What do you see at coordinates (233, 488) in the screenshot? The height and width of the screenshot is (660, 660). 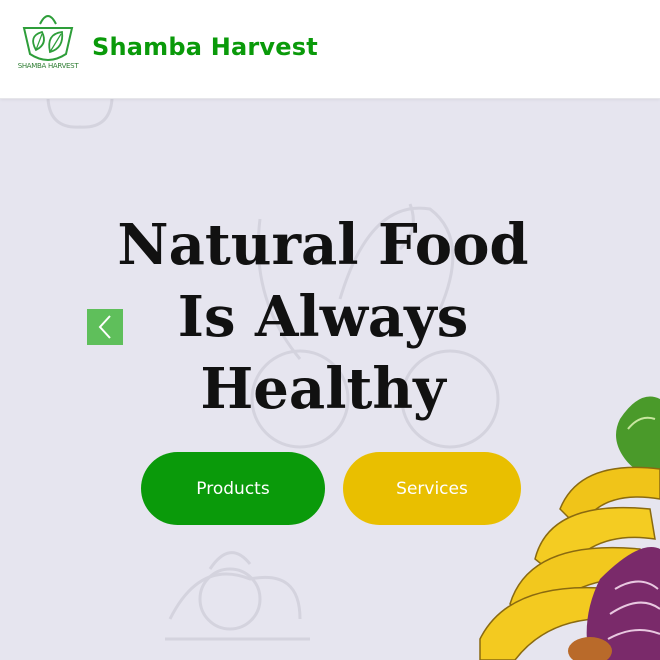 I see `products-button: Products` at bounding box center [233, 488].